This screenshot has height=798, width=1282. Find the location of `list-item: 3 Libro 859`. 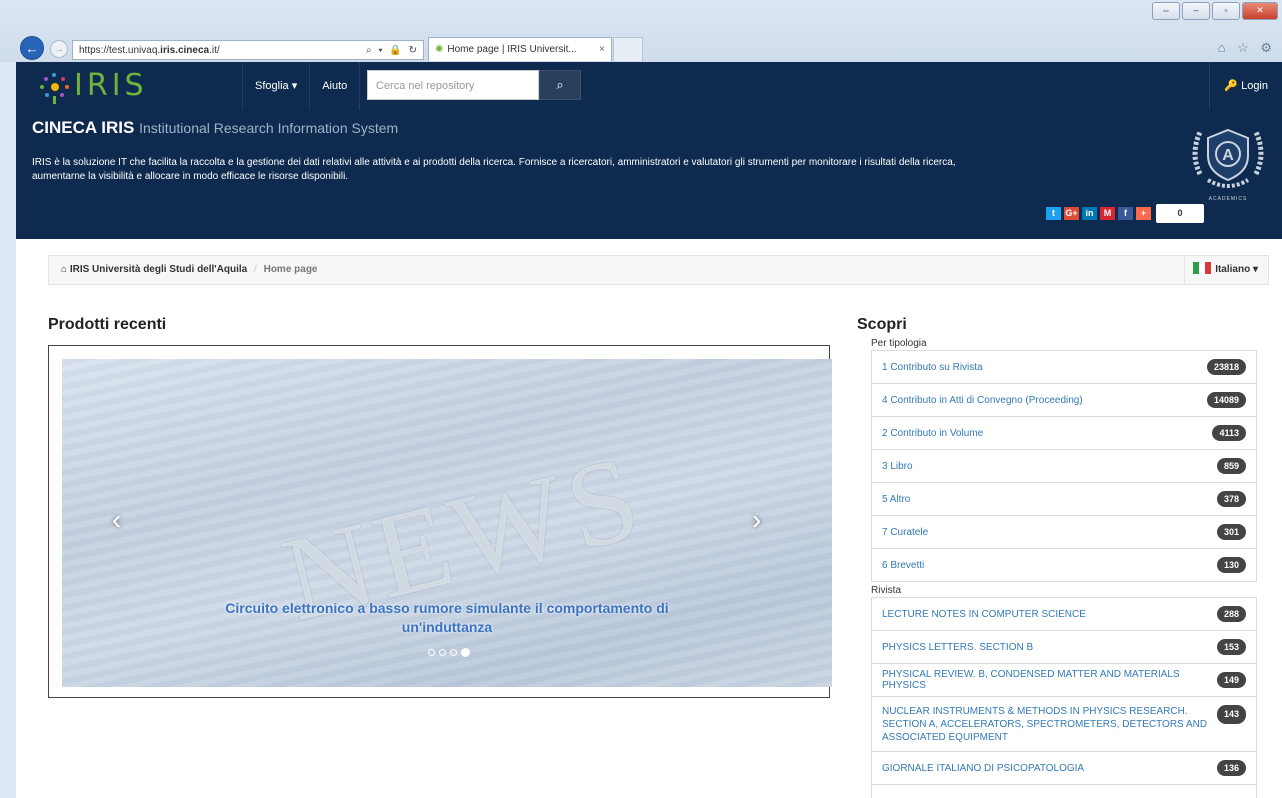

list-item: 3 Libro 859 is located at coordinates (1064, 466).